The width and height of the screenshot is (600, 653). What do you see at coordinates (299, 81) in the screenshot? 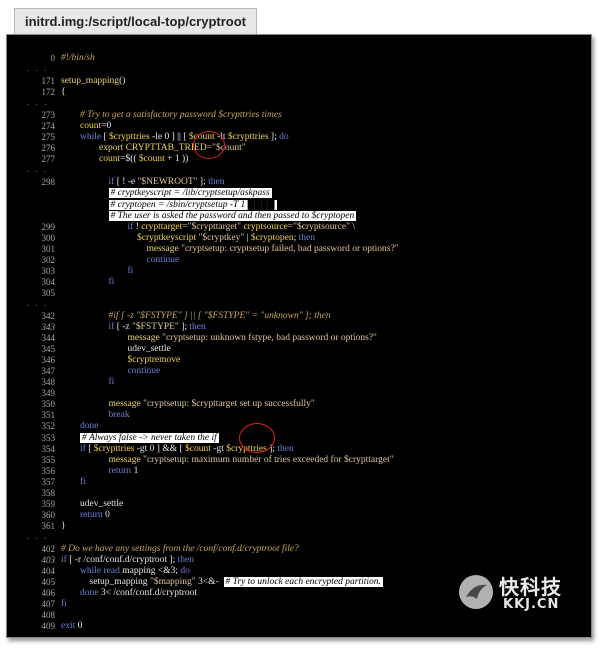
I see `code-line: 171 setup_mapping()` at bounding box center [299, 81].